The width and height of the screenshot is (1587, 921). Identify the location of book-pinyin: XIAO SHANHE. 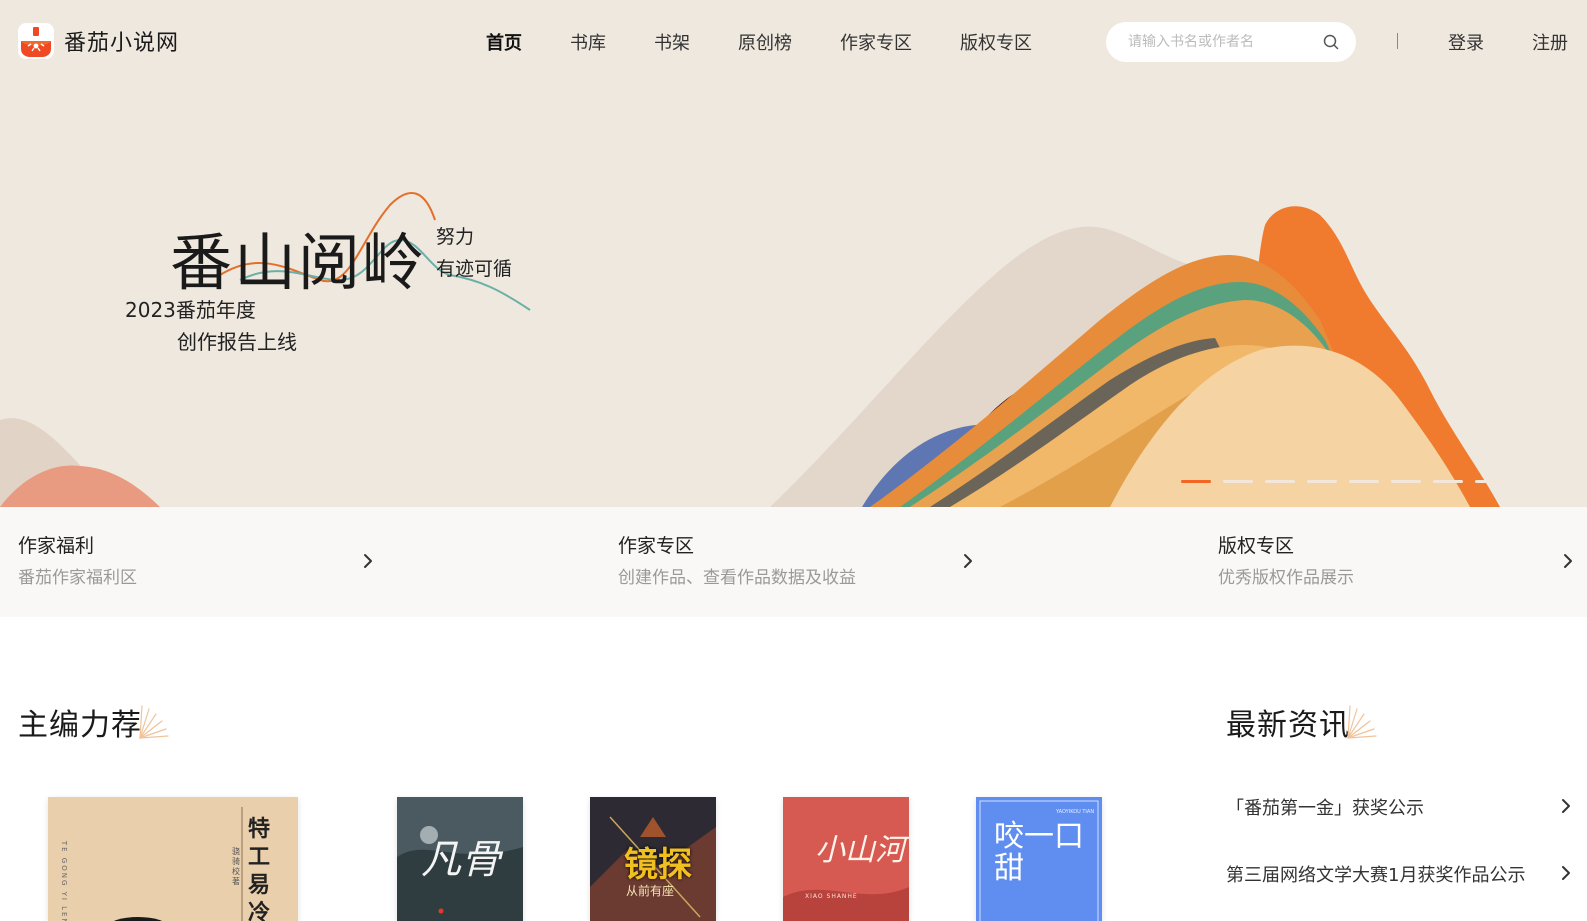
(831, 896).